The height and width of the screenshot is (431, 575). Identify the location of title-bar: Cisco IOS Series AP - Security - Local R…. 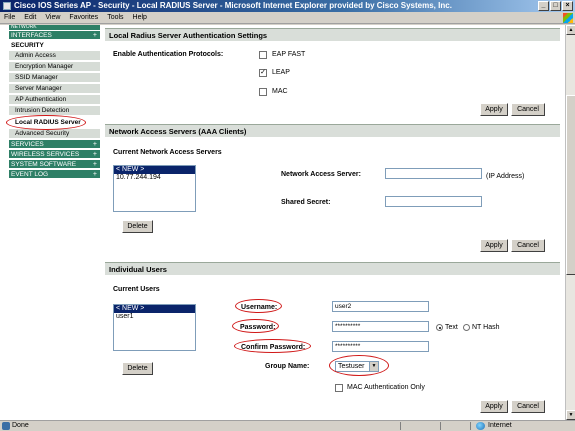
(287, 6).